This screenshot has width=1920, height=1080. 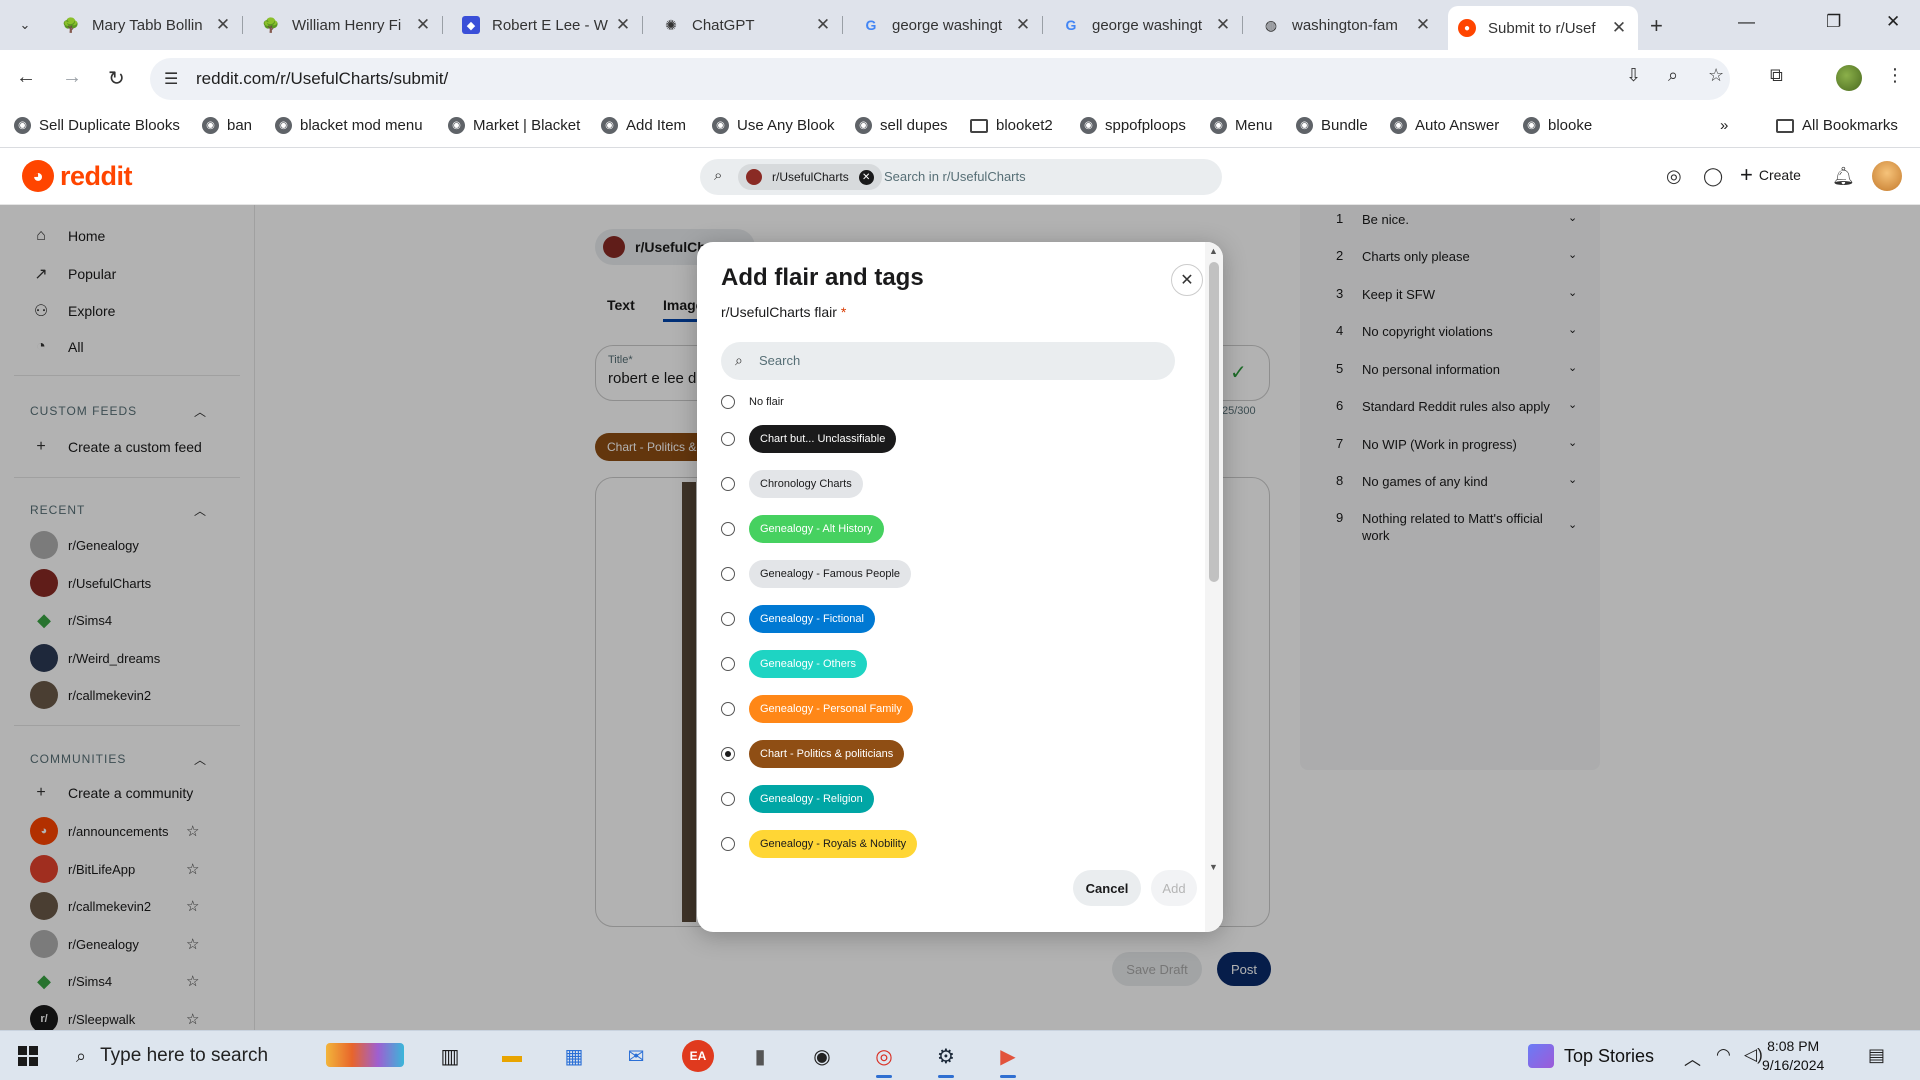 I want to click on reddit-logo: ◕ reddit, so click(x=77, y=176).